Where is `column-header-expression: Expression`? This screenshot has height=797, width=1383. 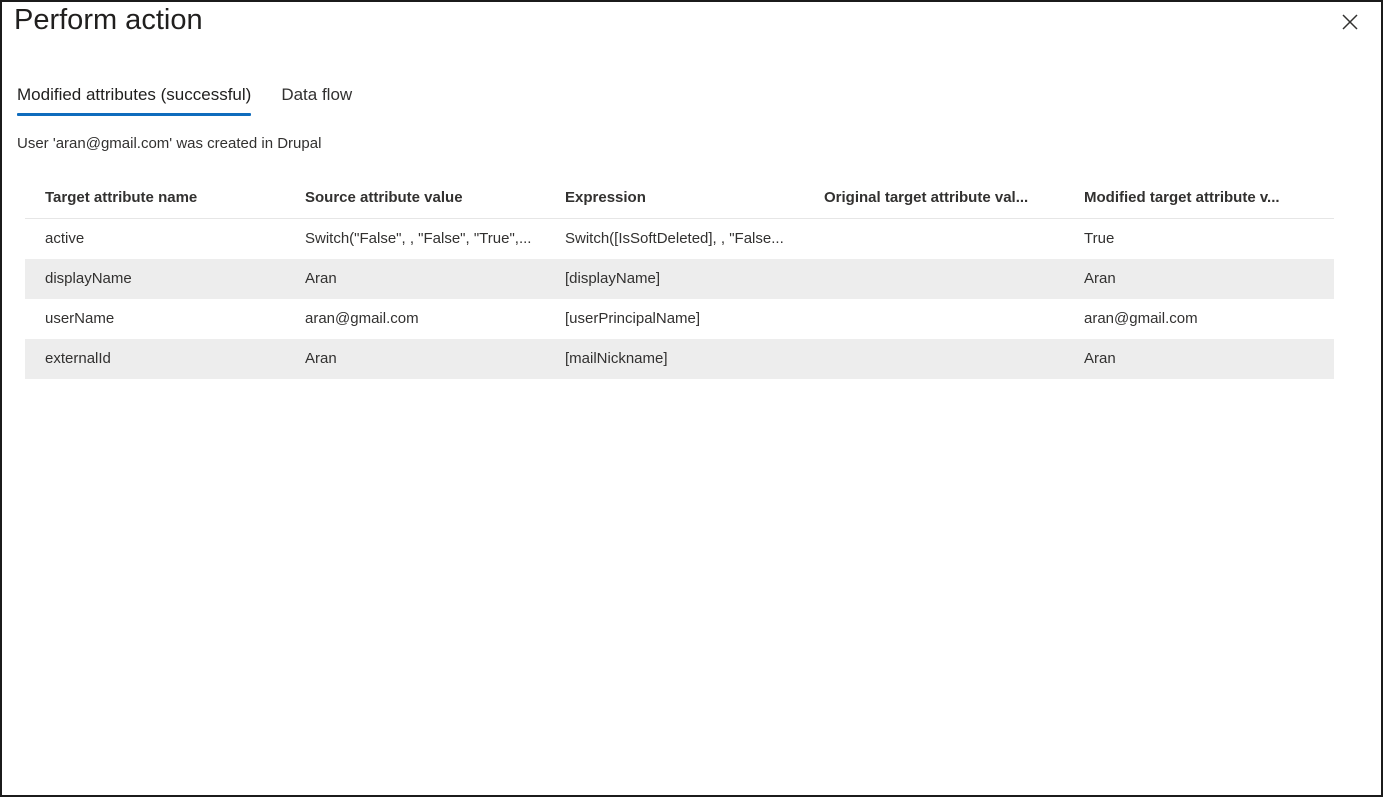
column-header-expression: Expression is located at coordinates (674, 198).